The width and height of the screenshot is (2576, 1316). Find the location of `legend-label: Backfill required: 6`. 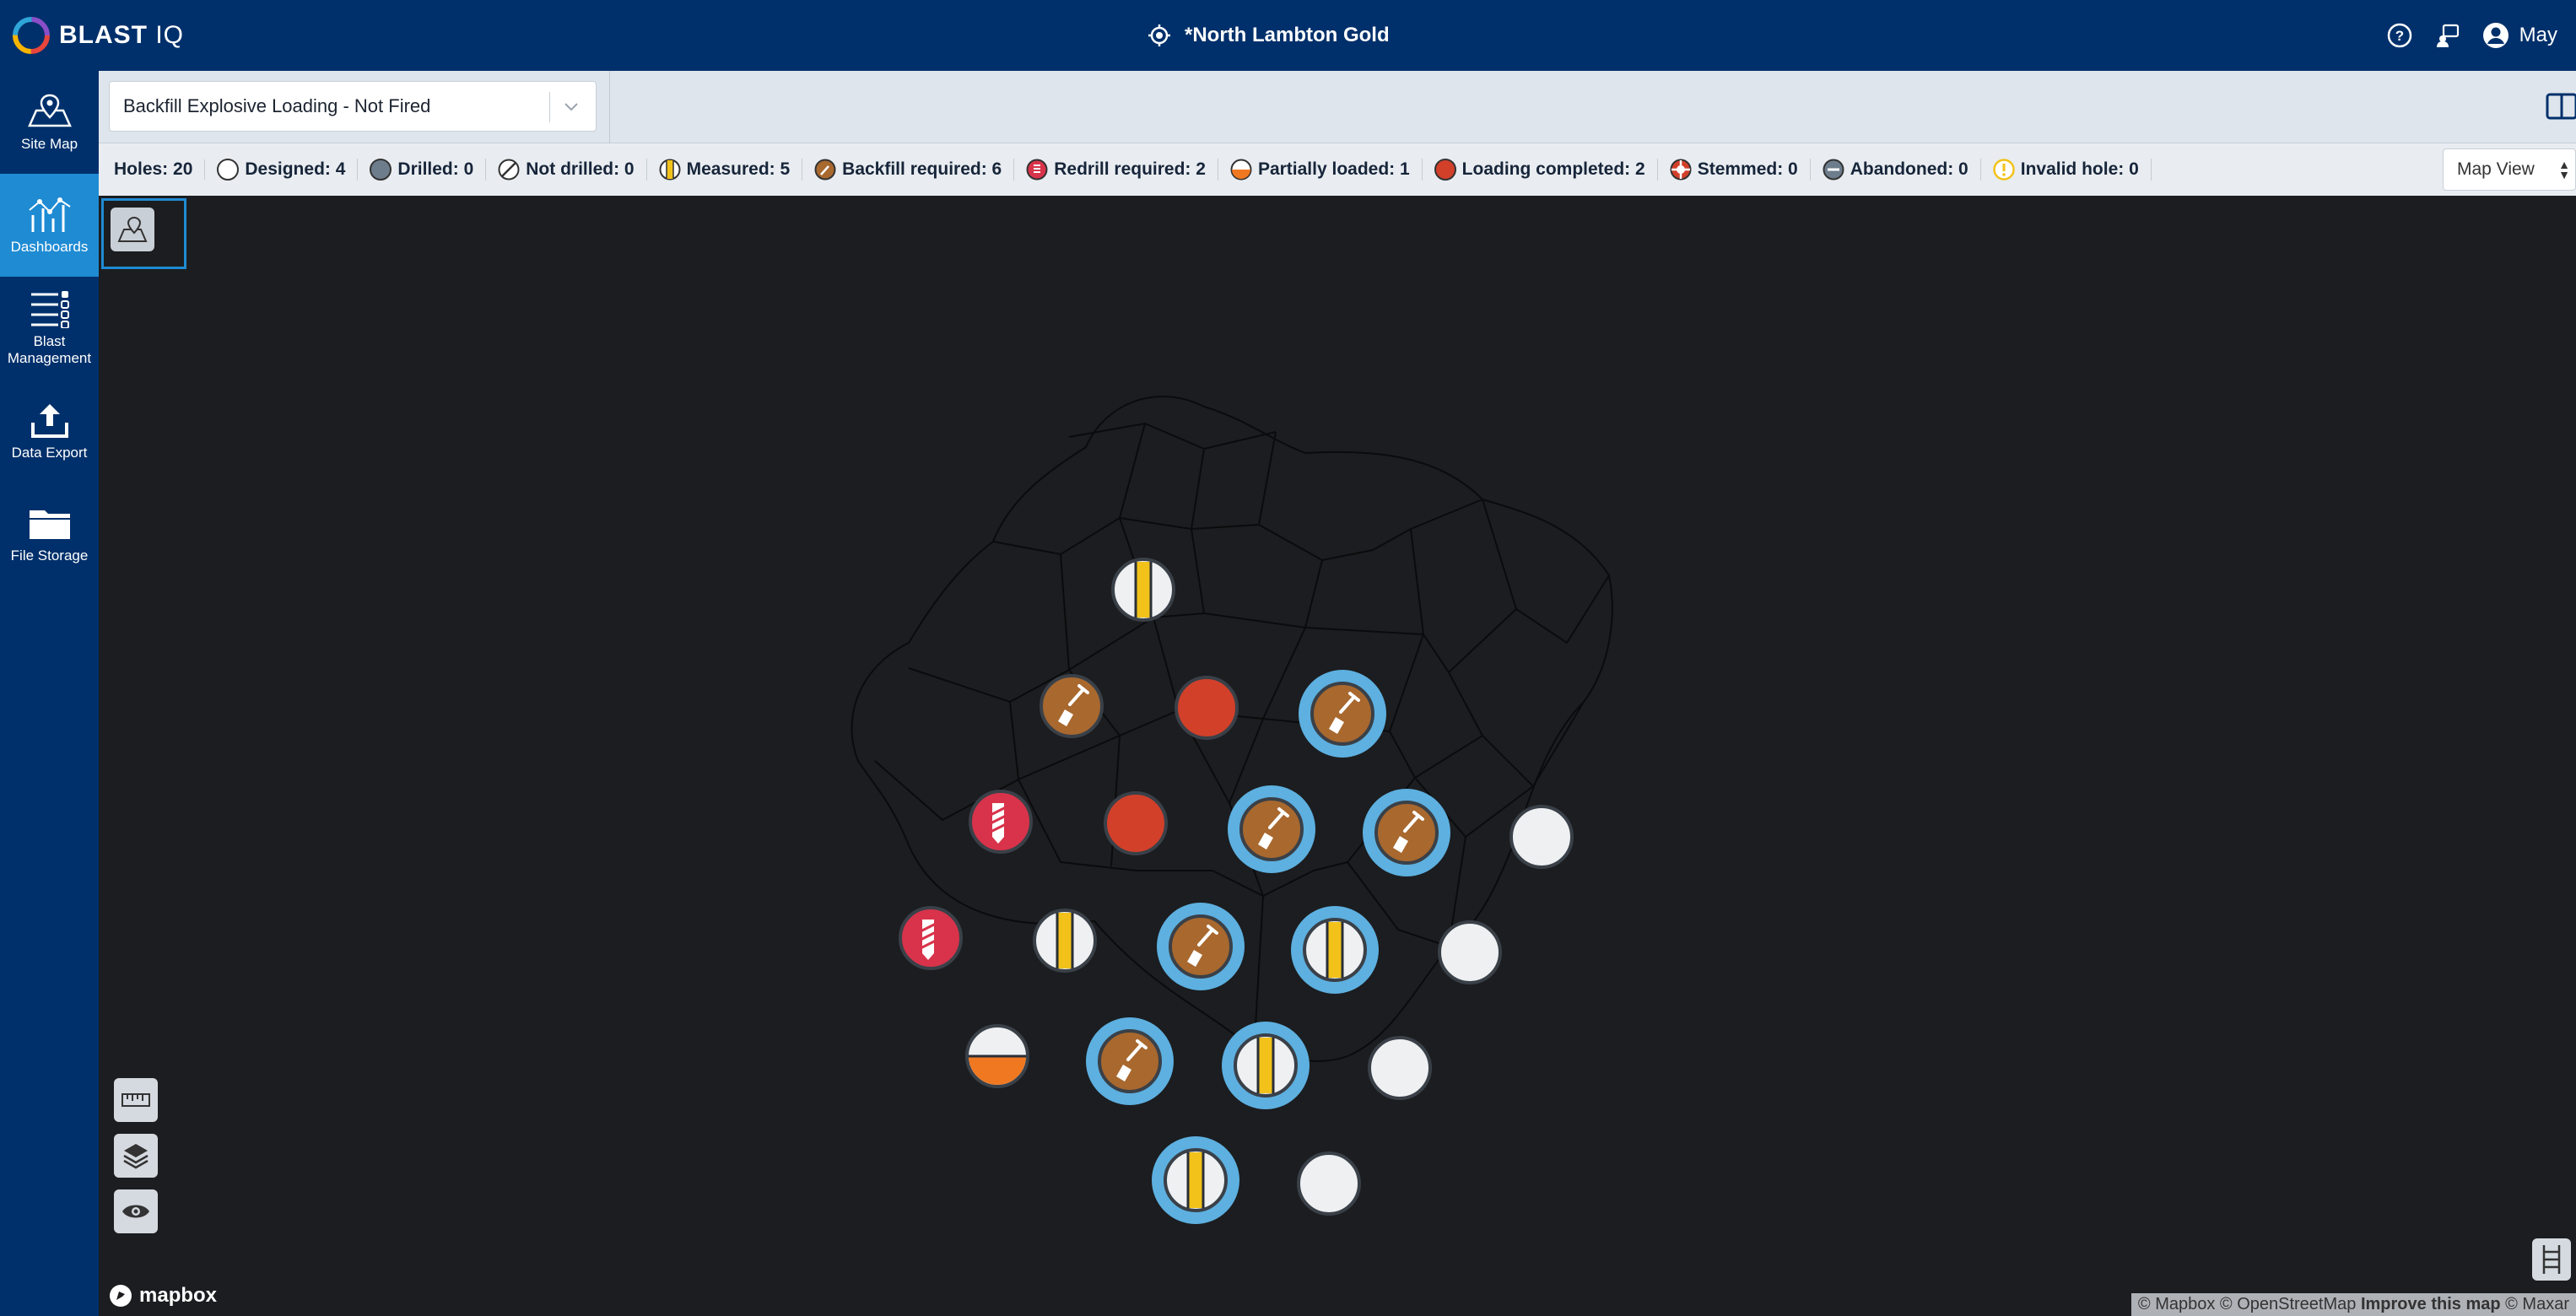

legend-label: Backfill required: 6 is located at coordinates (922, 169).